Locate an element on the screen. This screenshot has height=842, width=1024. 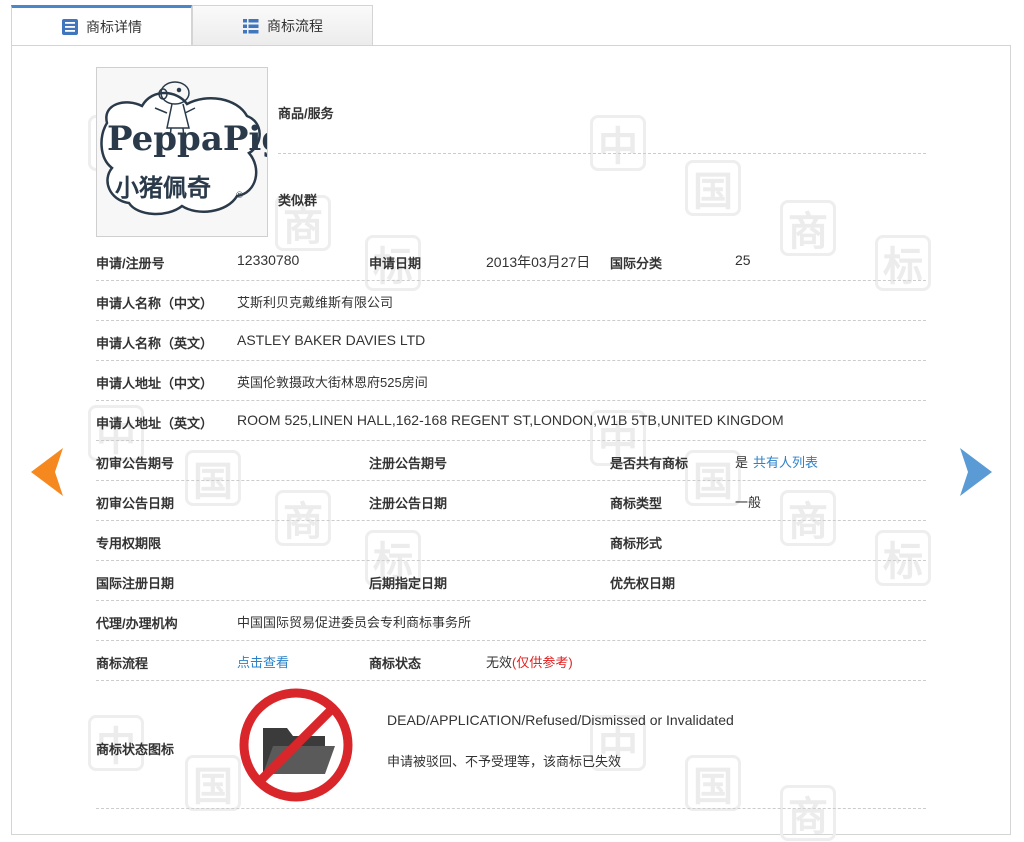
logo-text-english: PeppaPig is located at coordinates (187, 139).